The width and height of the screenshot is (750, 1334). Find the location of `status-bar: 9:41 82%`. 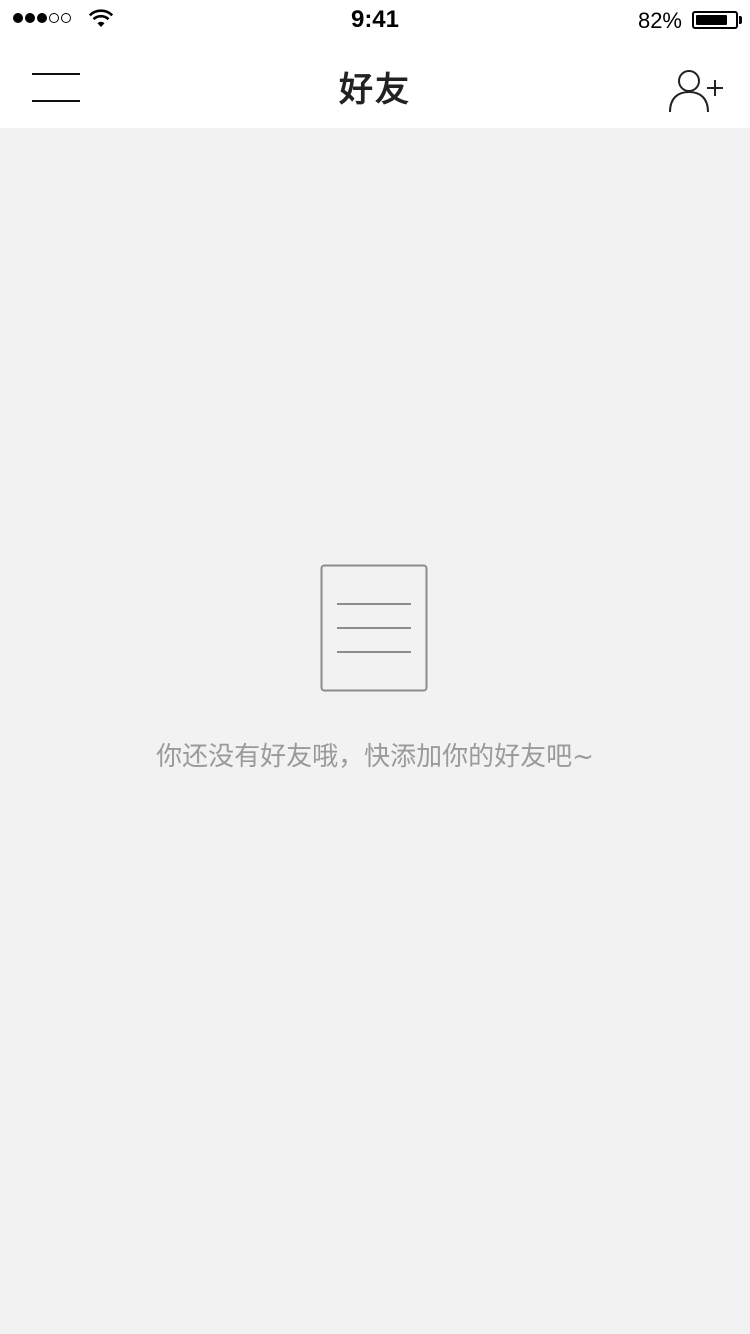

status-bar: 9:41 82% is located at coordinates (375, 20).